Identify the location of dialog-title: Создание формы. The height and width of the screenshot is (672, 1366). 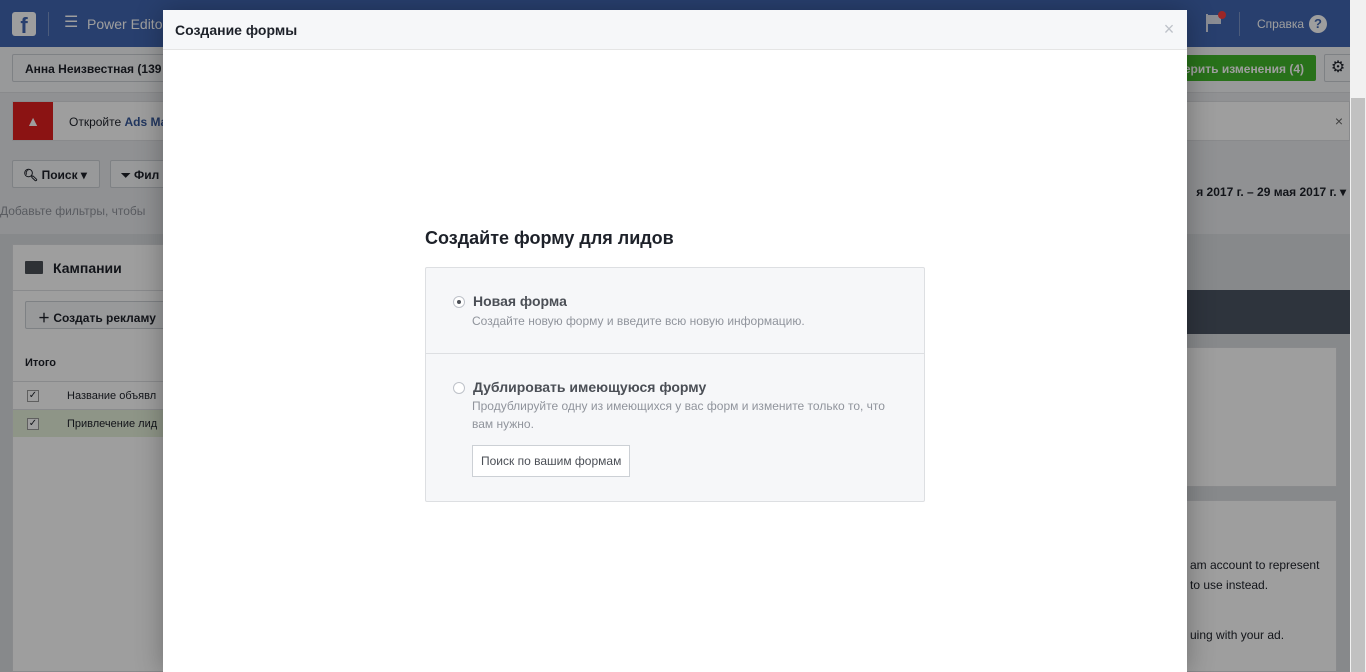
(236, 30).